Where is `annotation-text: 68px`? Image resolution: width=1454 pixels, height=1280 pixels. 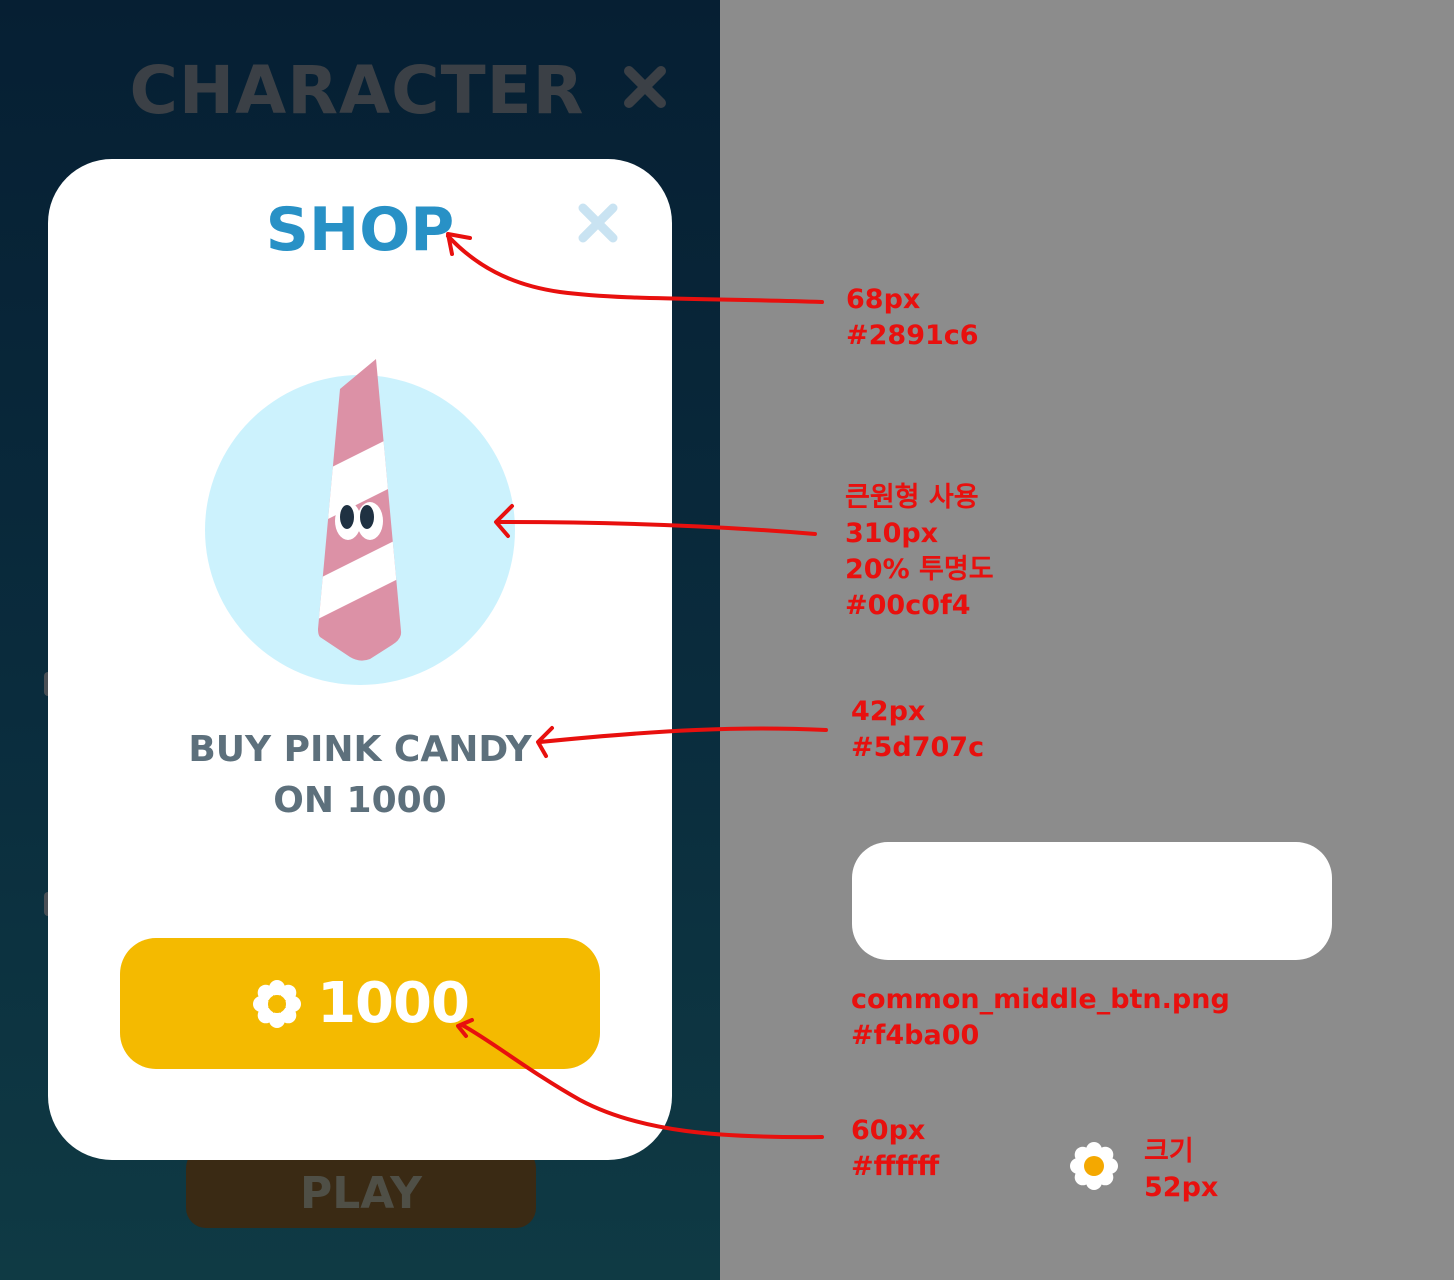 annotation-text: 68px is located at coordinates (883, 299).